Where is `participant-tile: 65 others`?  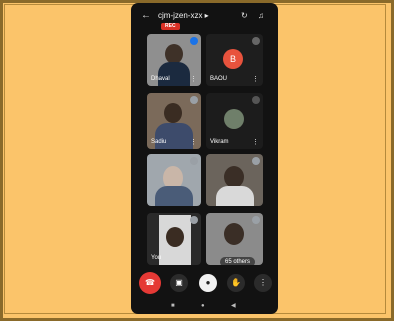
participant-tile: 65 others is located at coordinates (234, 239).